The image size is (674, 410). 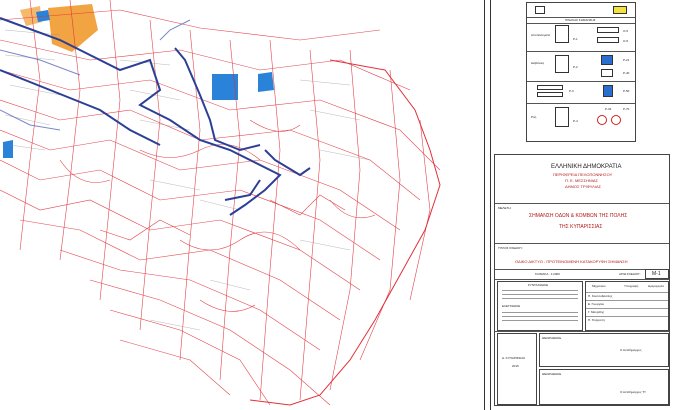 What do you see at coordinates (583, 186) in the screenshot?
I see `authority-line-4: ΔΗΜΟΣ ΤΡΙΦΥΛΙΑΣ` at bounding box center [583, 186].